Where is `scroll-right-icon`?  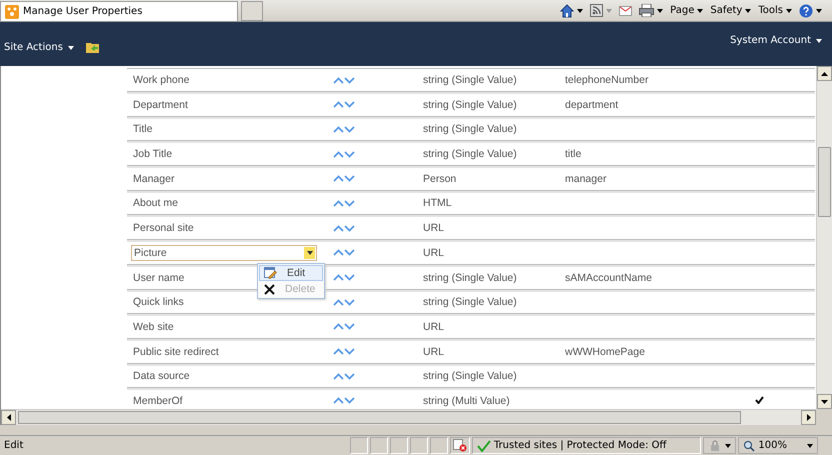 scroll-right-icon is located at coordinates (808, 417).